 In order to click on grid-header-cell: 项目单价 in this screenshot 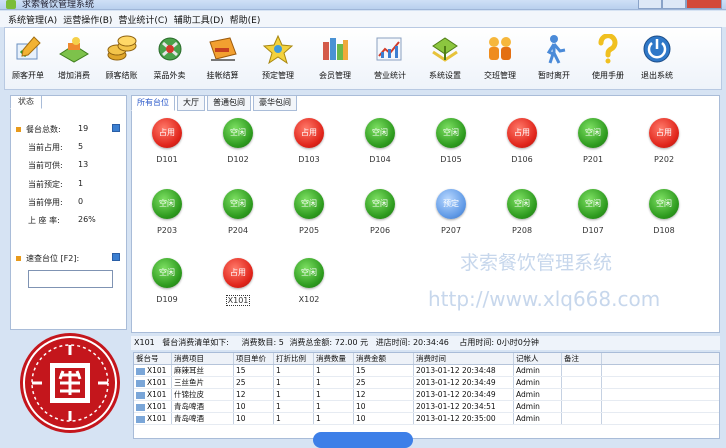, I will do `click(254, 358)`.